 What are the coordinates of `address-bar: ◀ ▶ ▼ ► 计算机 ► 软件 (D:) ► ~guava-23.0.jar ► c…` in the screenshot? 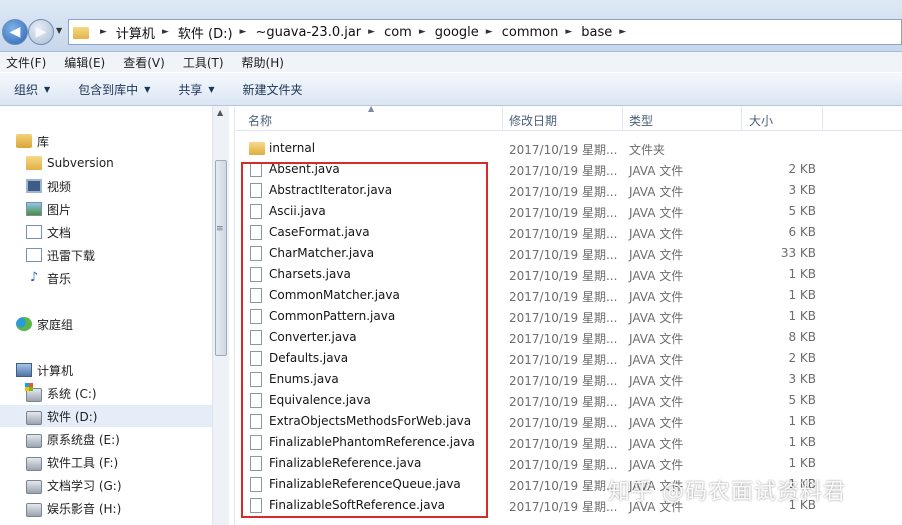 It's located at (451, 26).